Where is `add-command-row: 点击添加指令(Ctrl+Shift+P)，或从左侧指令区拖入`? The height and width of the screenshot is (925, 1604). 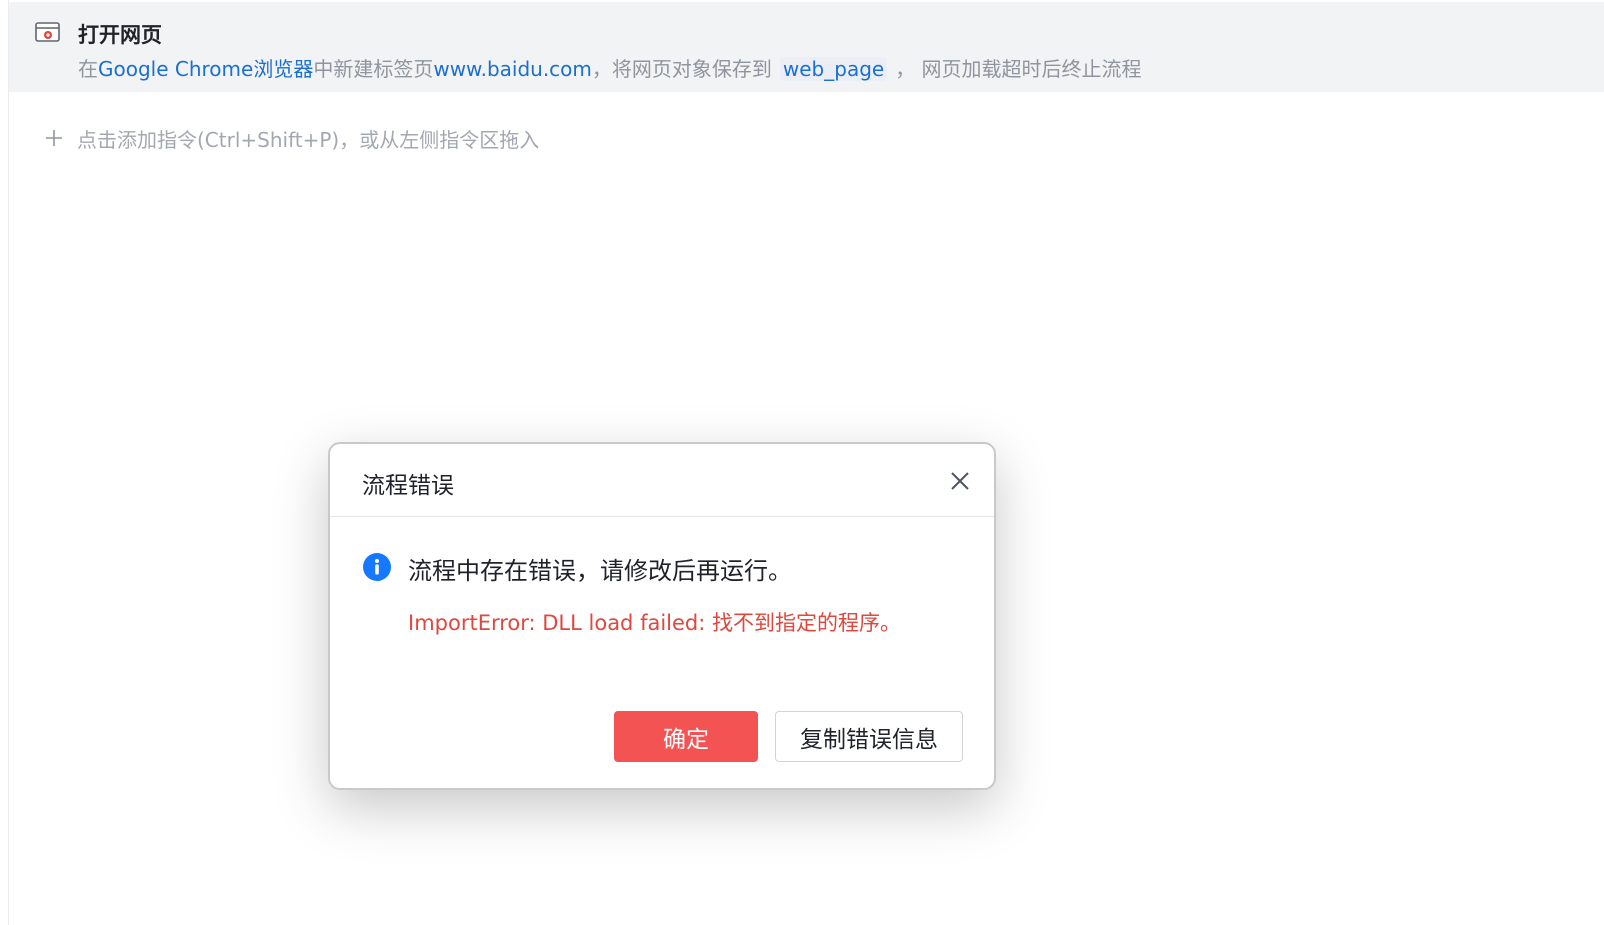
add-command-row: 点击添加指令(Ctrl+Shift+P)，或从左侧指令区拖入 is located at coordinates (291, 138).